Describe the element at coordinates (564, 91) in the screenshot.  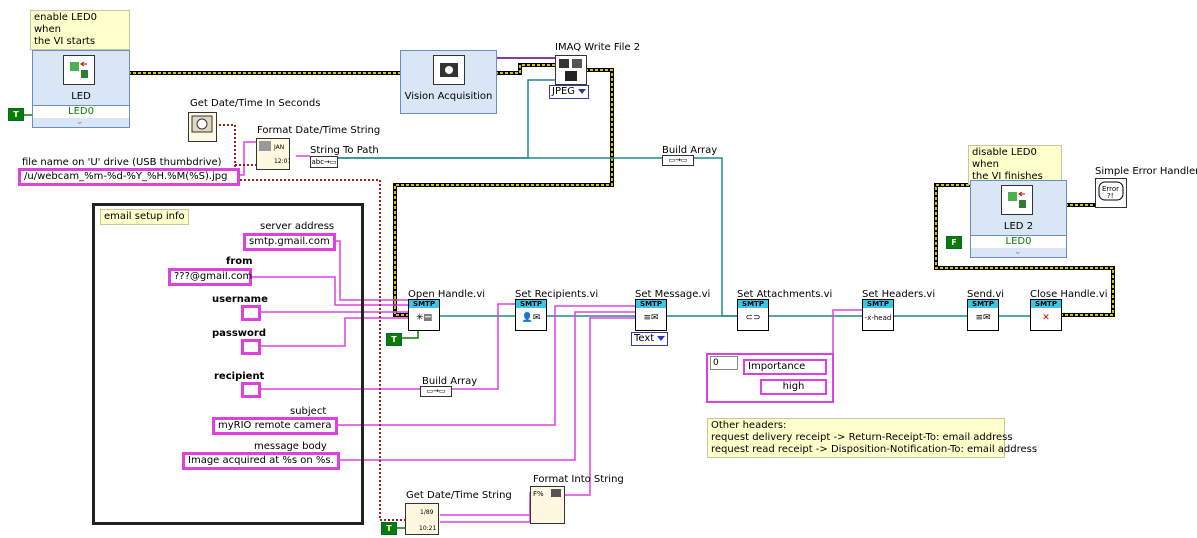
I see `jpeg-format-value: JPEG` at that location.